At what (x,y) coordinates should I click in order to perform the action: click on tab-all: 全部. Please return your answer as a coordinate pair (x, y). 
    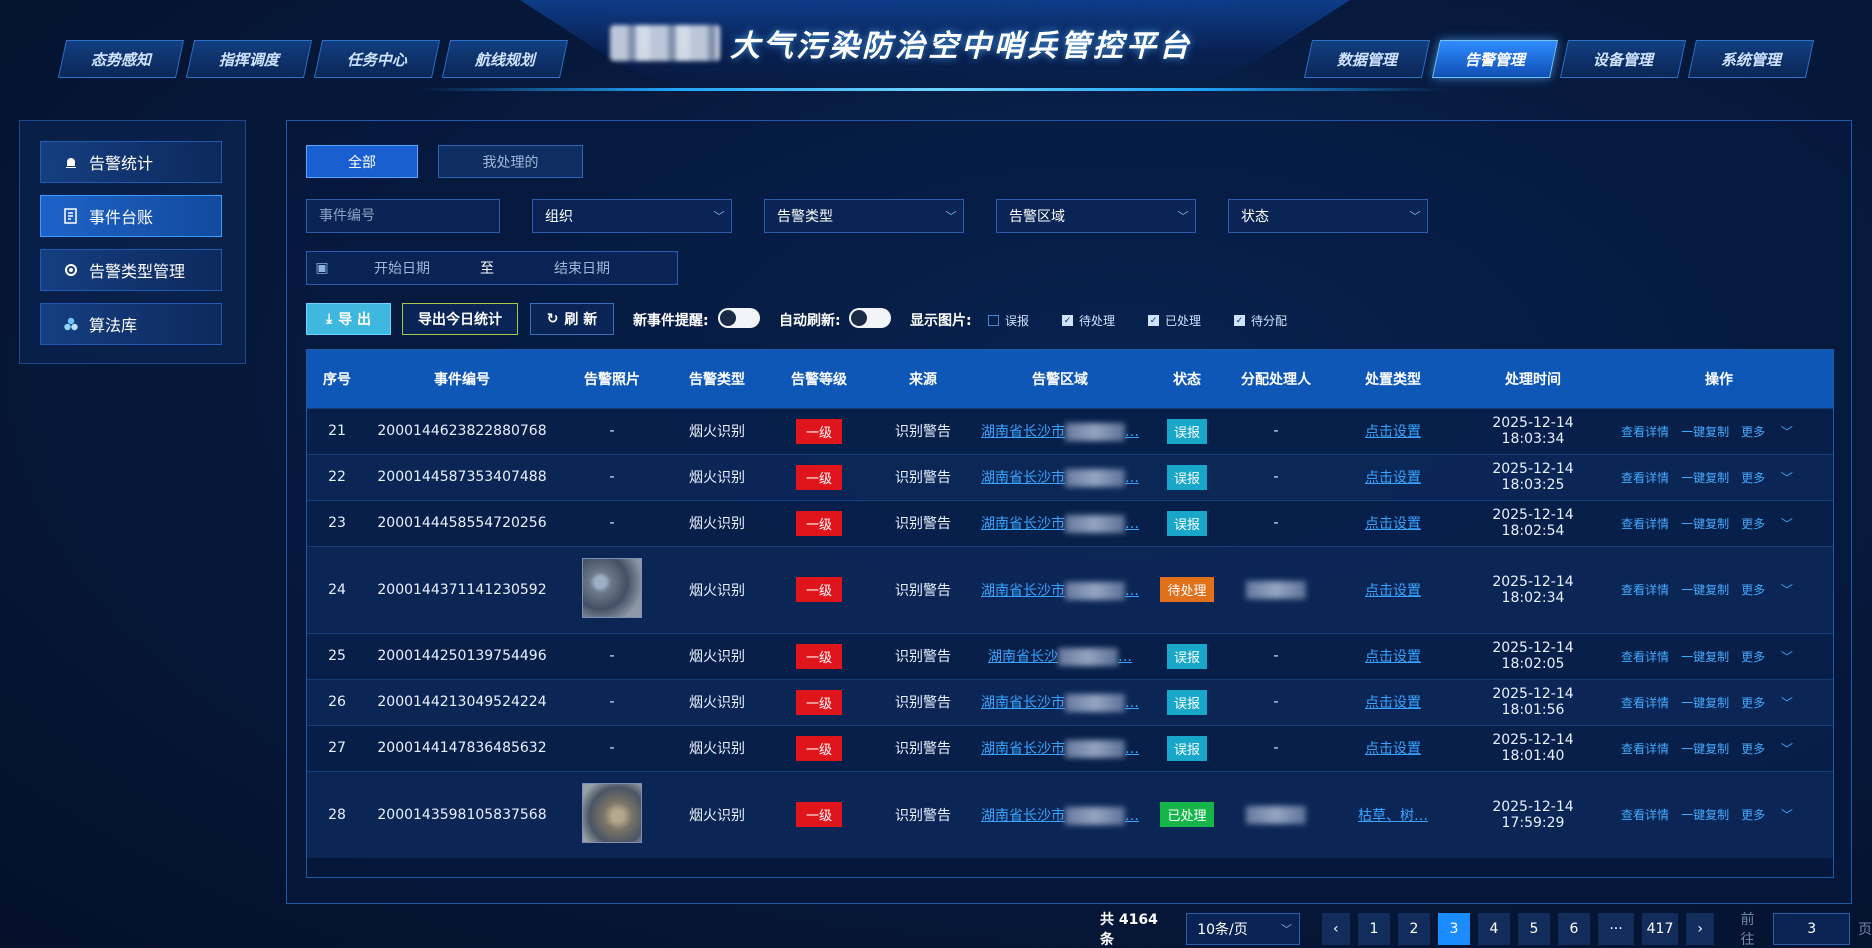
    Looking at the image, I should click on (362, 161).